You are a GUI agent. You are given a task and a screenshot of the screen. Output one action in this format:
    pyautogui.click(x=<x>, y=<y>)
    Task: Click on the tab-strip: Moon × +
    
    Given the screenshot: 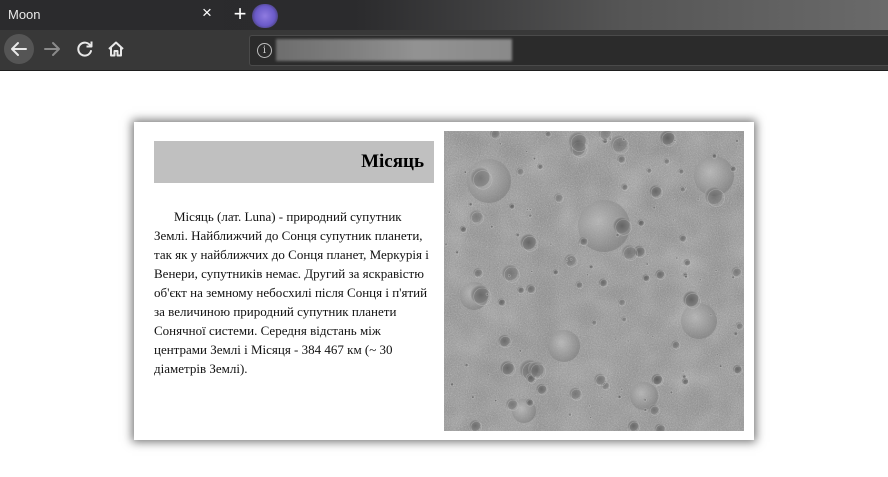 What is the action you would take?
    pyautogui.click(x=444, y=15)
    